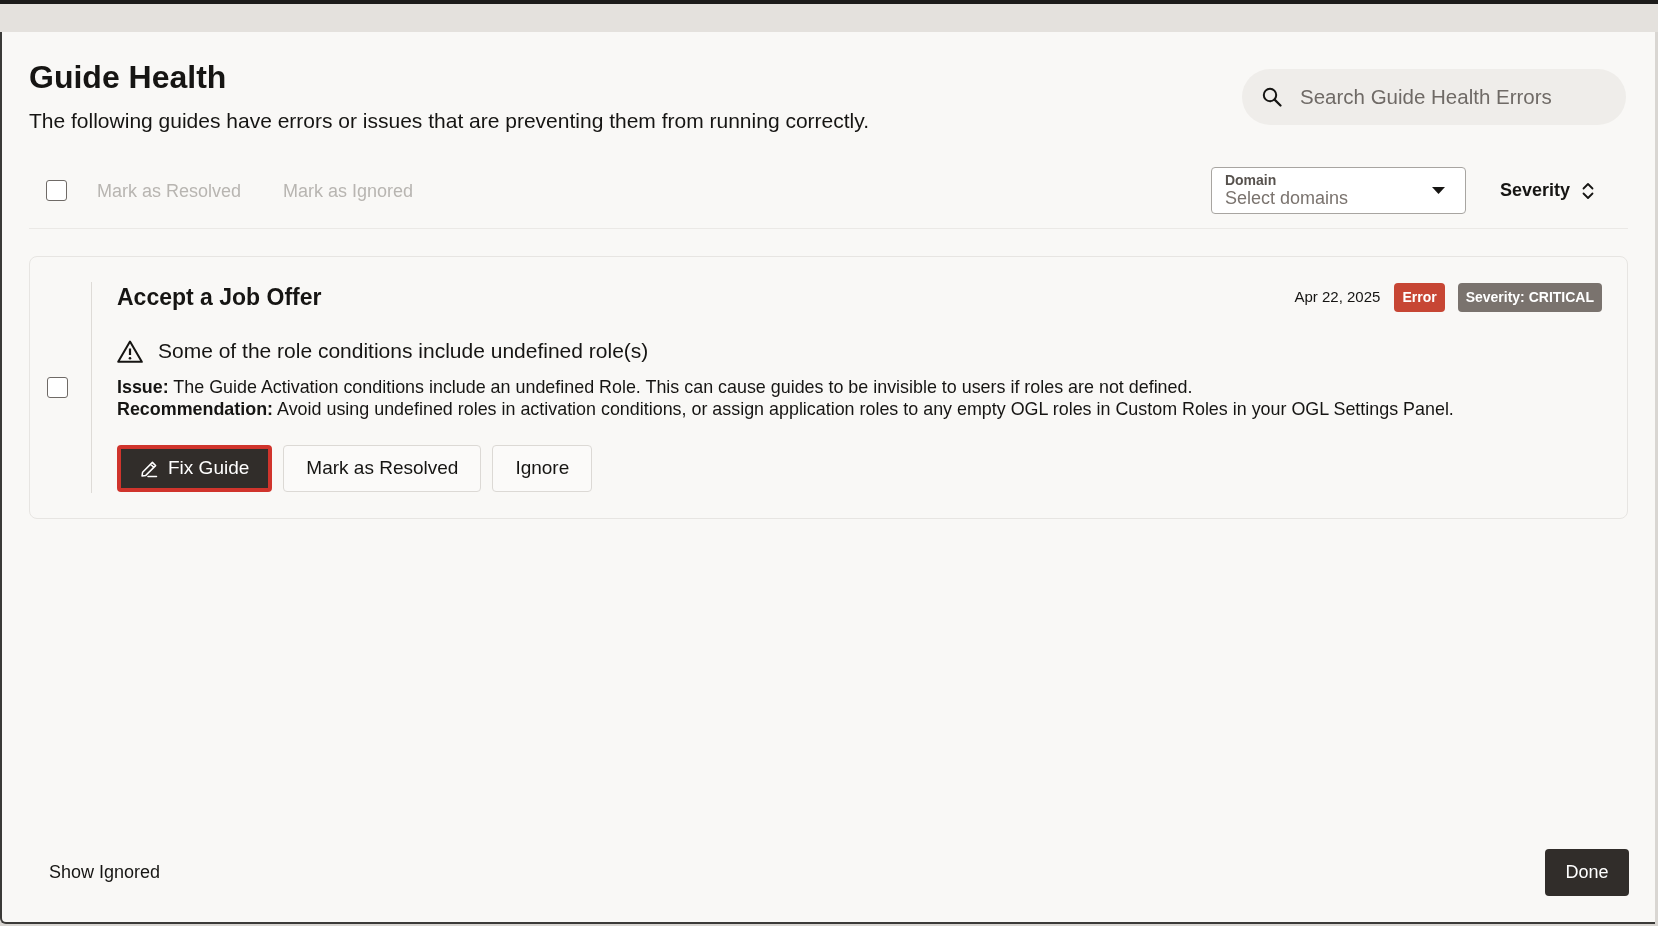 The width and height of the screenshot is (1658, 926). Describe the element at coordinates (655, 387) in the screenshot. I see `issue-detail-text: Issue: The Guide Activation conditions include an undefined Role. This can cause guides to be invisible to users if roles are not defined.` at that location.